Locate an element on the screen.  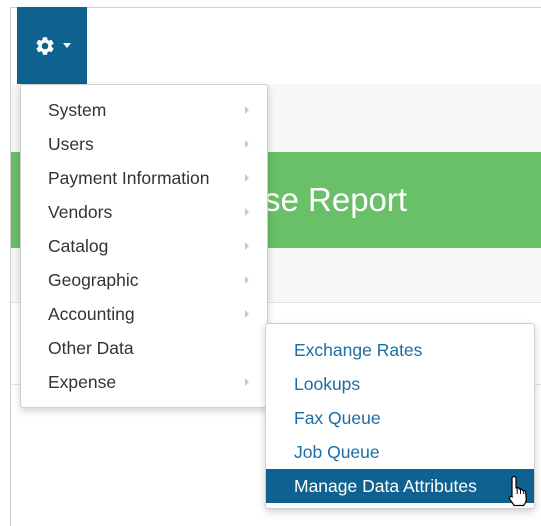
menu-item-label: System is located at coordinates (77, 109).